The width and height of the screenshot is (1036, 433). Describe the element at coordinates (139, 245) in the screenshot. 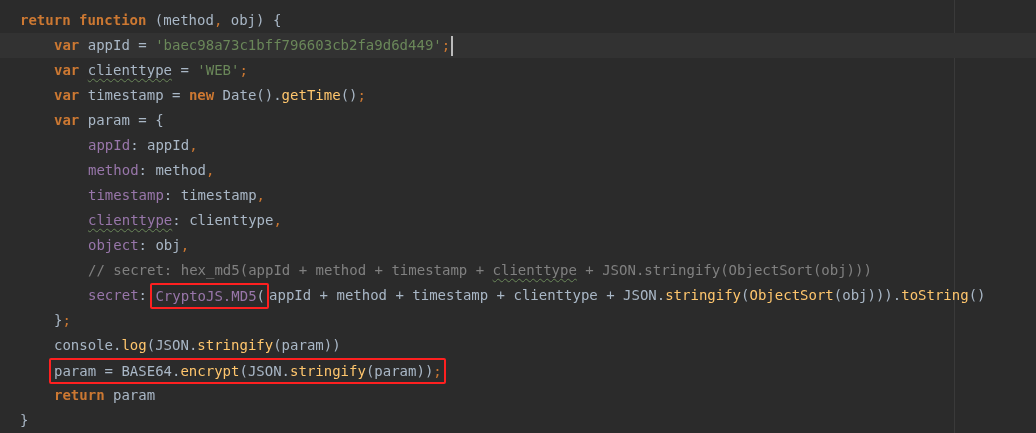

I see `code-line: object: obj,` at that location.